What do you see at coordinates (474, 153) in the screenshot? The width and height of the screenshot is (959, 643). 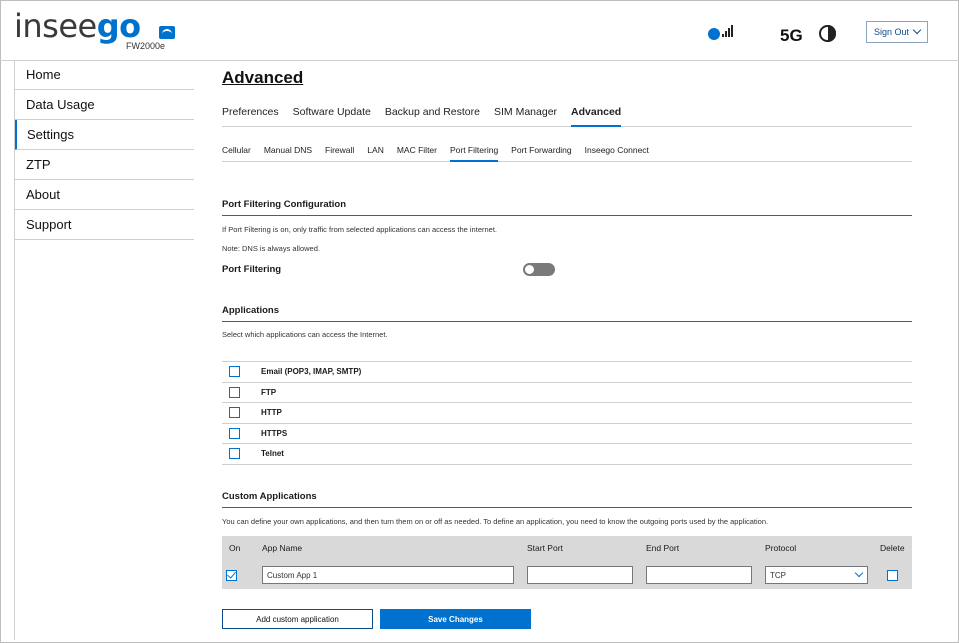 I see `subtab-port-filtering: Port Filtering` at bounding box center [474, 153].